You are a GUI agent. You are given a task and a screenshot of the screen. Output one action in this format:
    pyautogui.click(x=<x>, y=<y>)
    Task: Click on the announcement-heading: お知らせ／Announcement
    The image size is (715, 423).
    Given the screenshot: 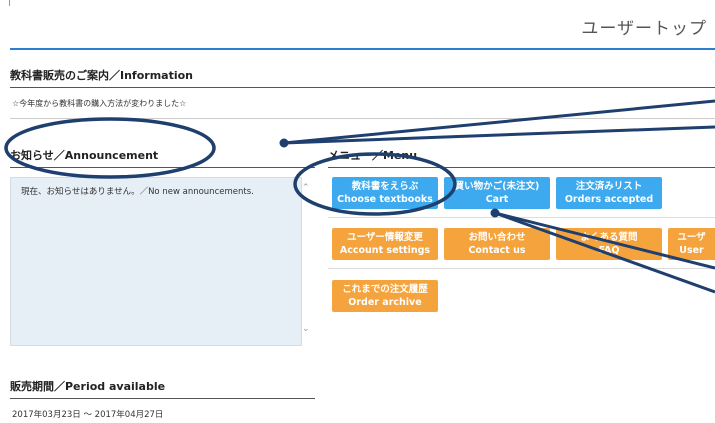 What is the action you would take?
    pyautogui.click(x=162, y=157)
    